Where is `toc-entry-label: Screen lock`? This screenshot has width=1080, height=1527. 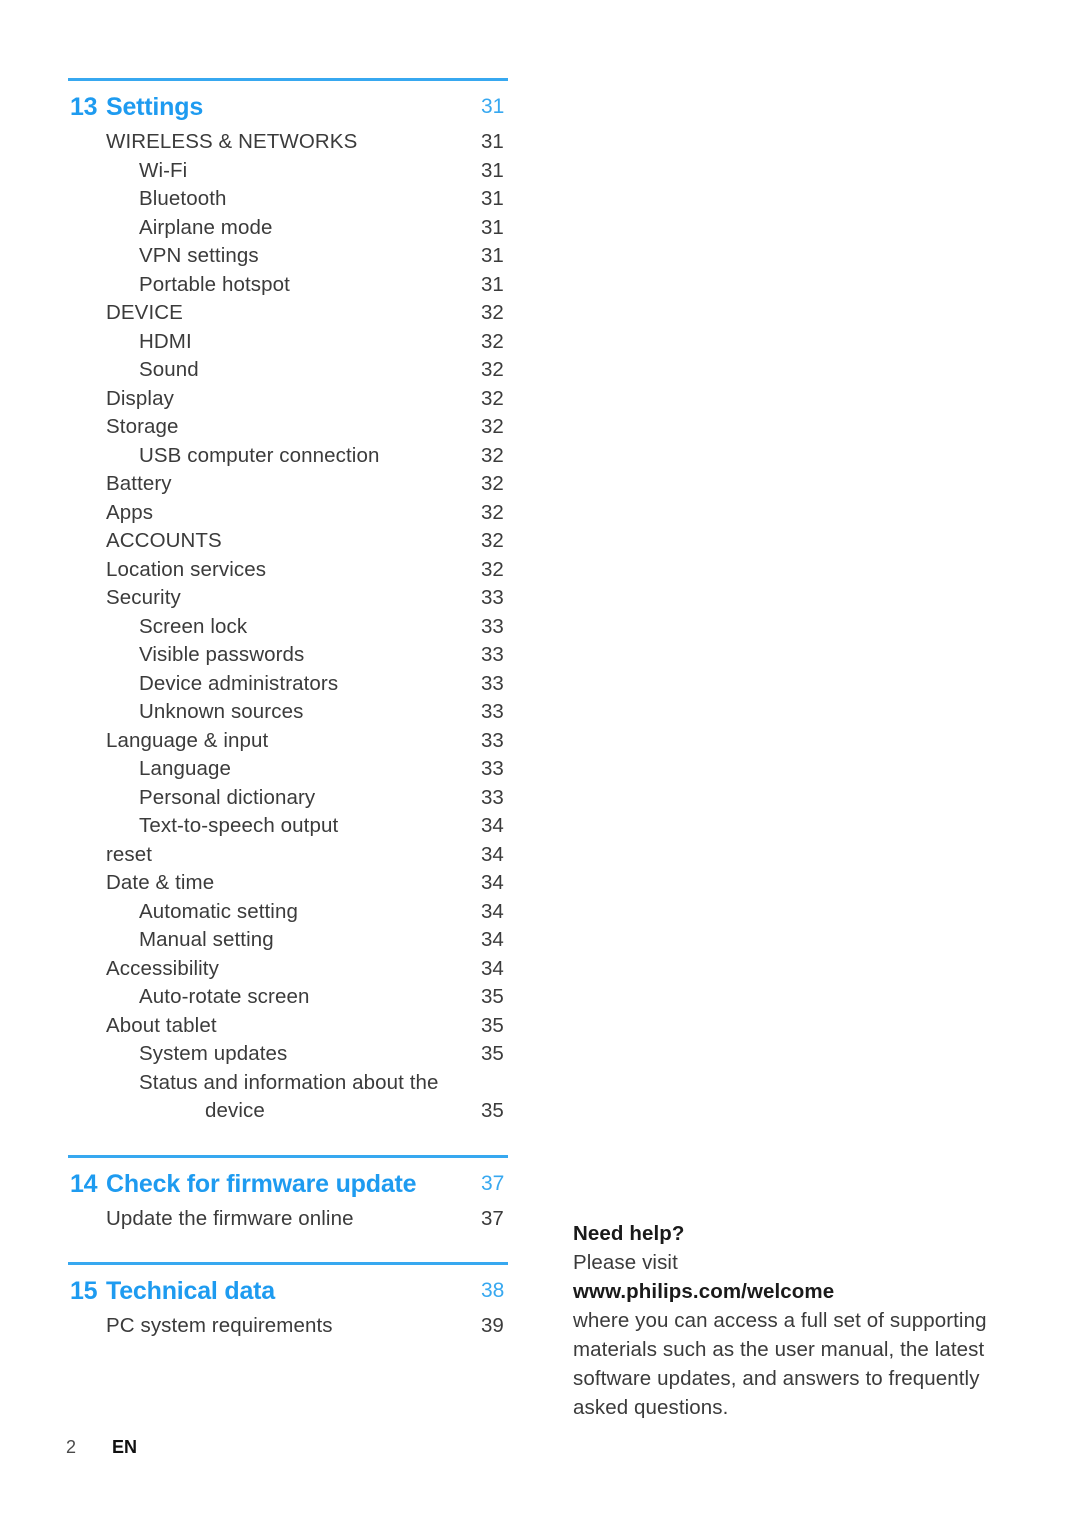
toc-entry-label: Screen lock is located at coordinates (193, 626).